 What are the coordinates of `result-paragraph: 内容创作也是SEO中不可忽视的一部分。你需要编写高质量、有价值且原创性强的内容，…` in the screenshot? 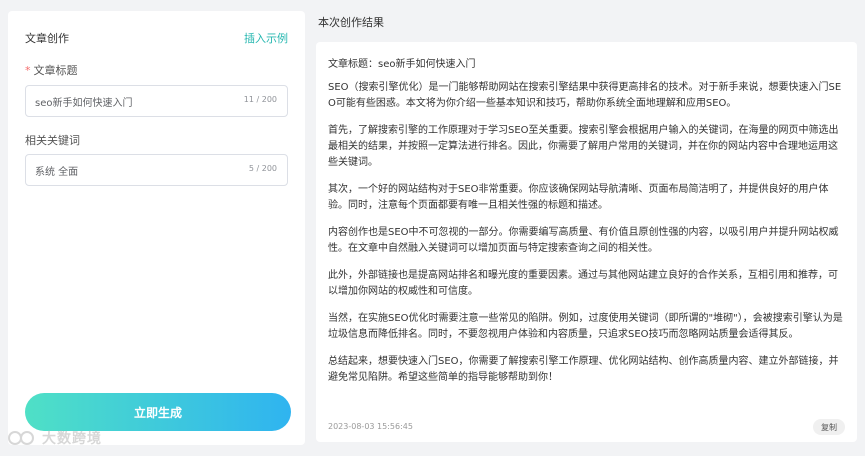 It's located at (583, 240).